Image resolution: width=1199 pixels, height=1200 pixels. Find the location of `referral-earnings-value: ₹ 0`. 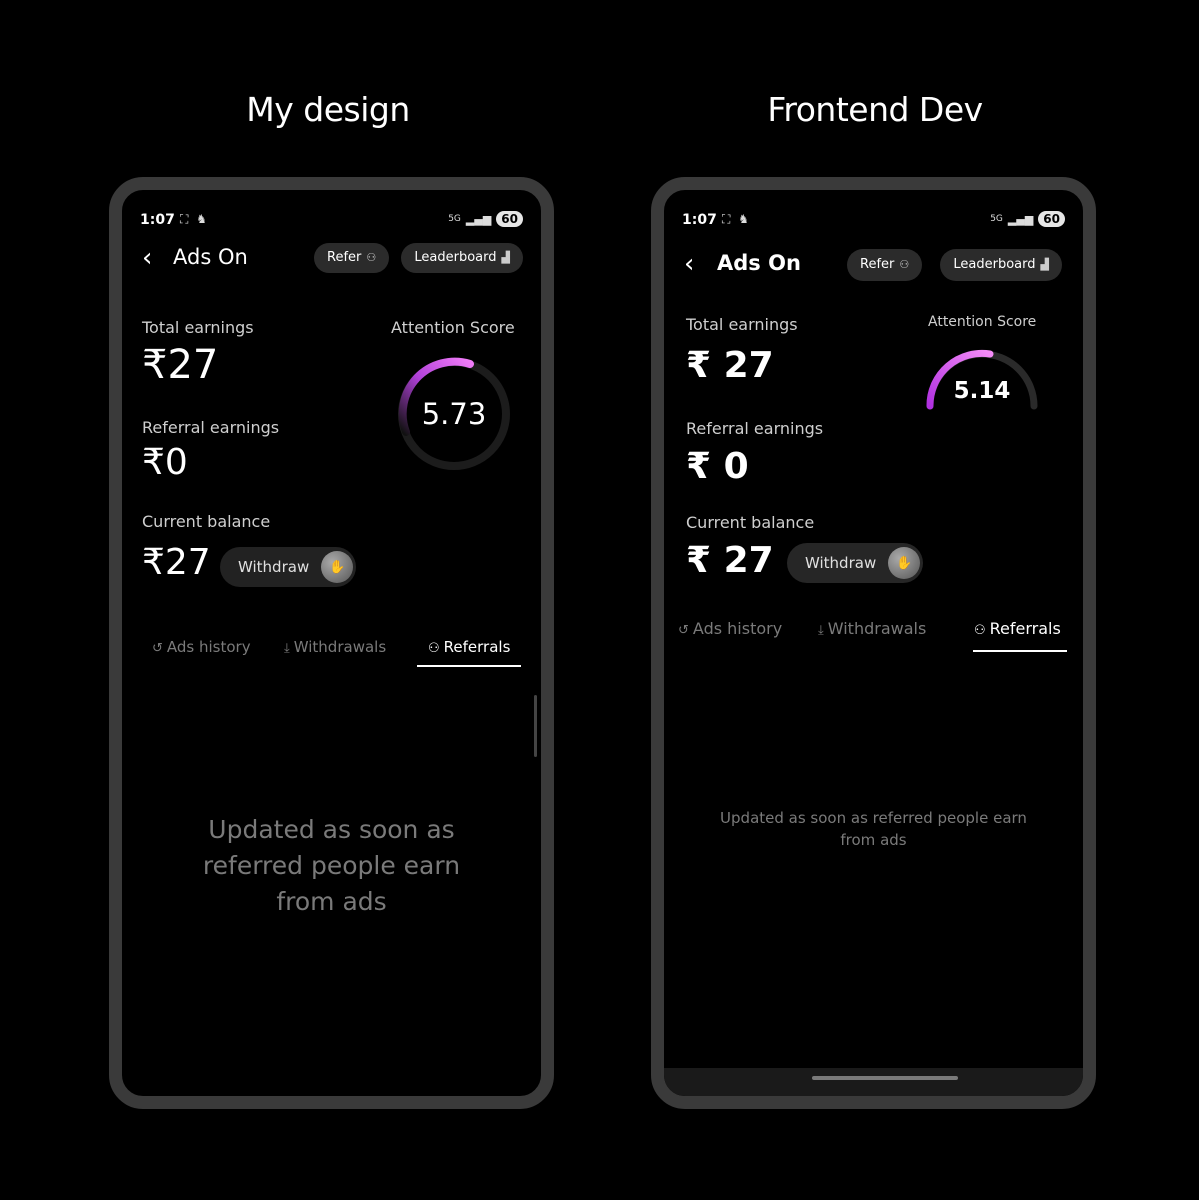

referral-earnings-value: ₹ 0 is located at coordinates (717, 466).